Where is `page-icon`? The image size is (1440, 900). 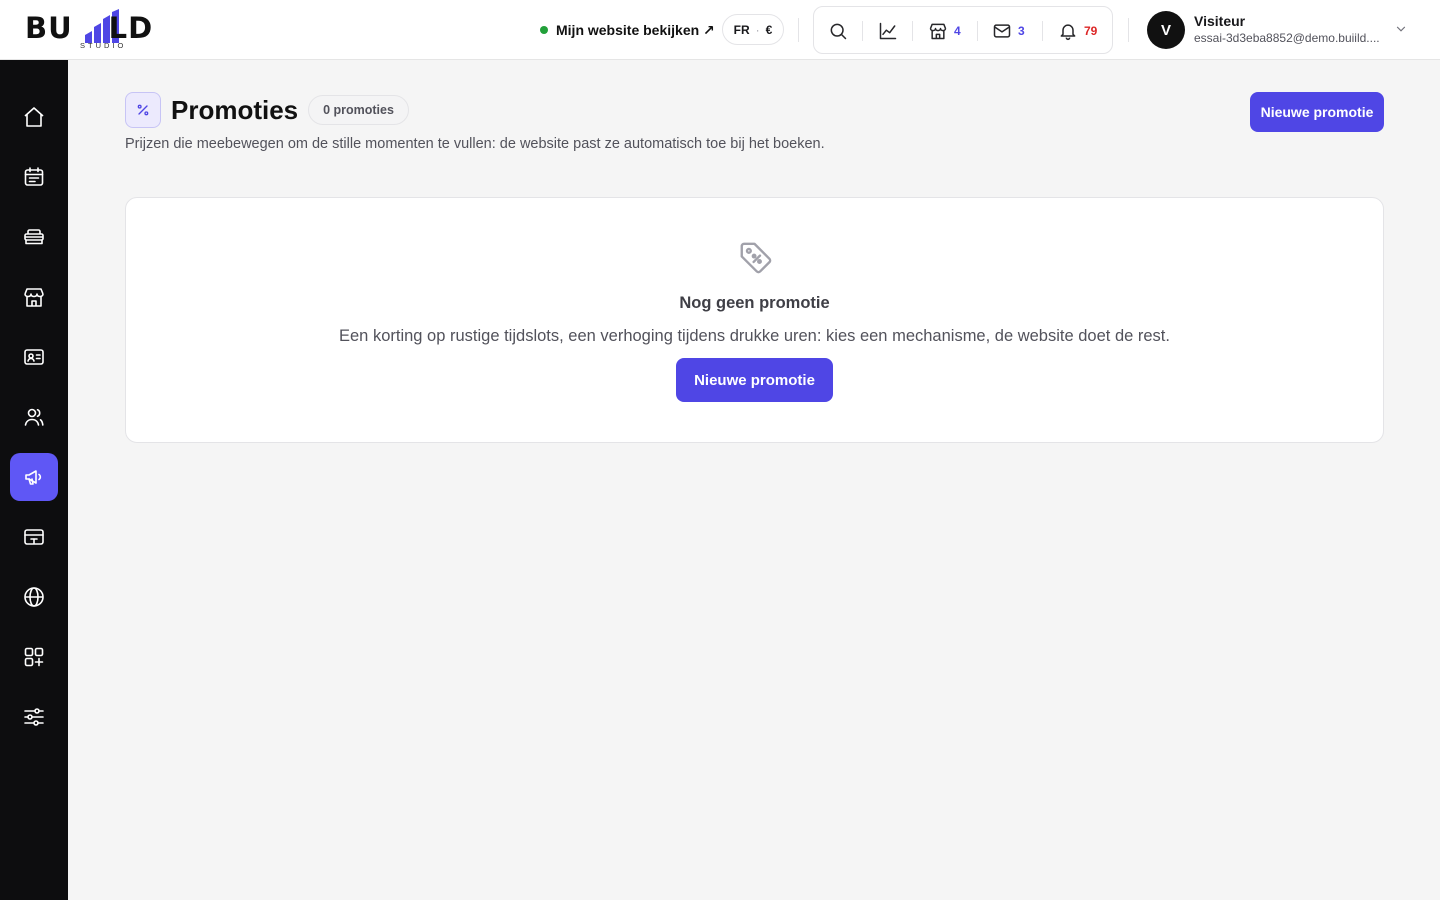 page-icon is located at coordinates (143, 110).